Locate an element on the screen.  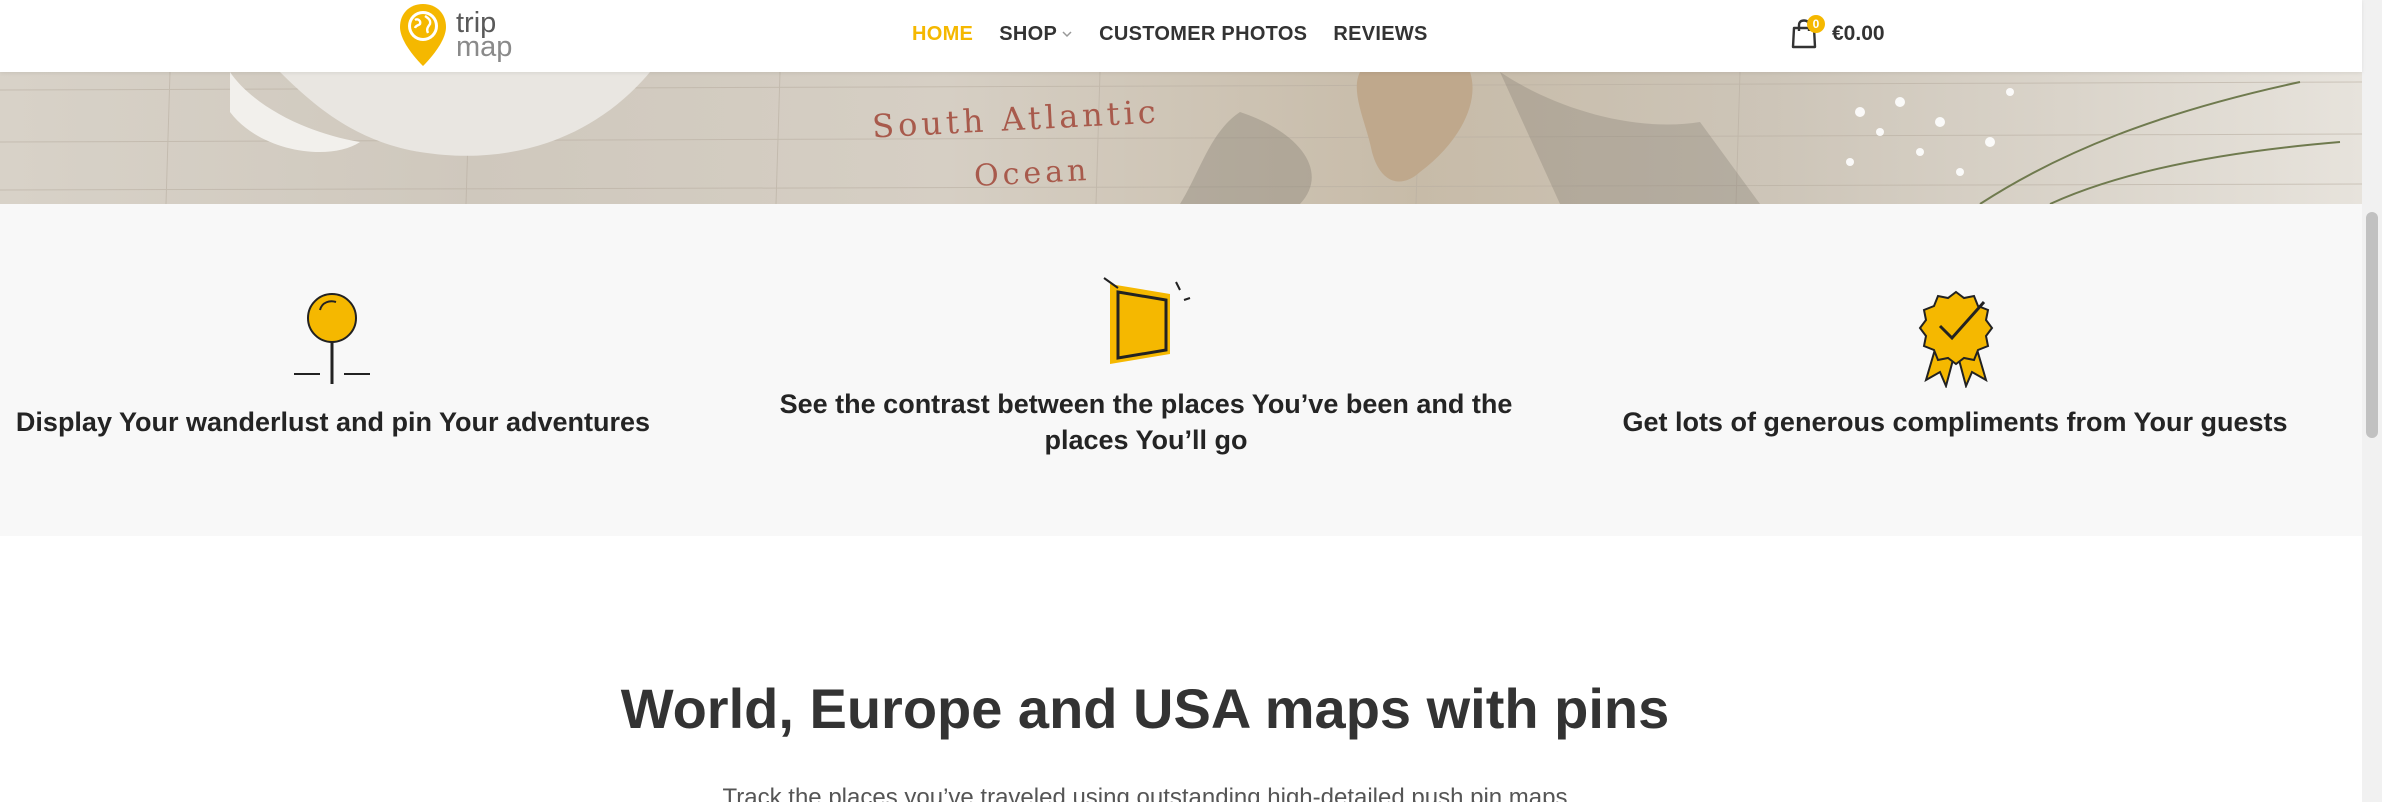
map-frame-icon is located at coordinates (1147, 320).